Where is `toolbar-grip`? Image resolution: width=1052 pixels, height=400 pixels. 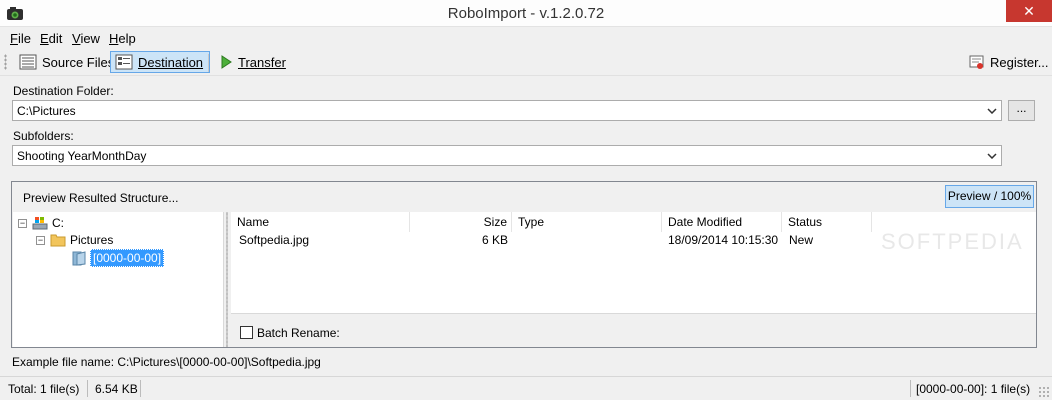
toolbar-grip is located at coordinates (5, 62).